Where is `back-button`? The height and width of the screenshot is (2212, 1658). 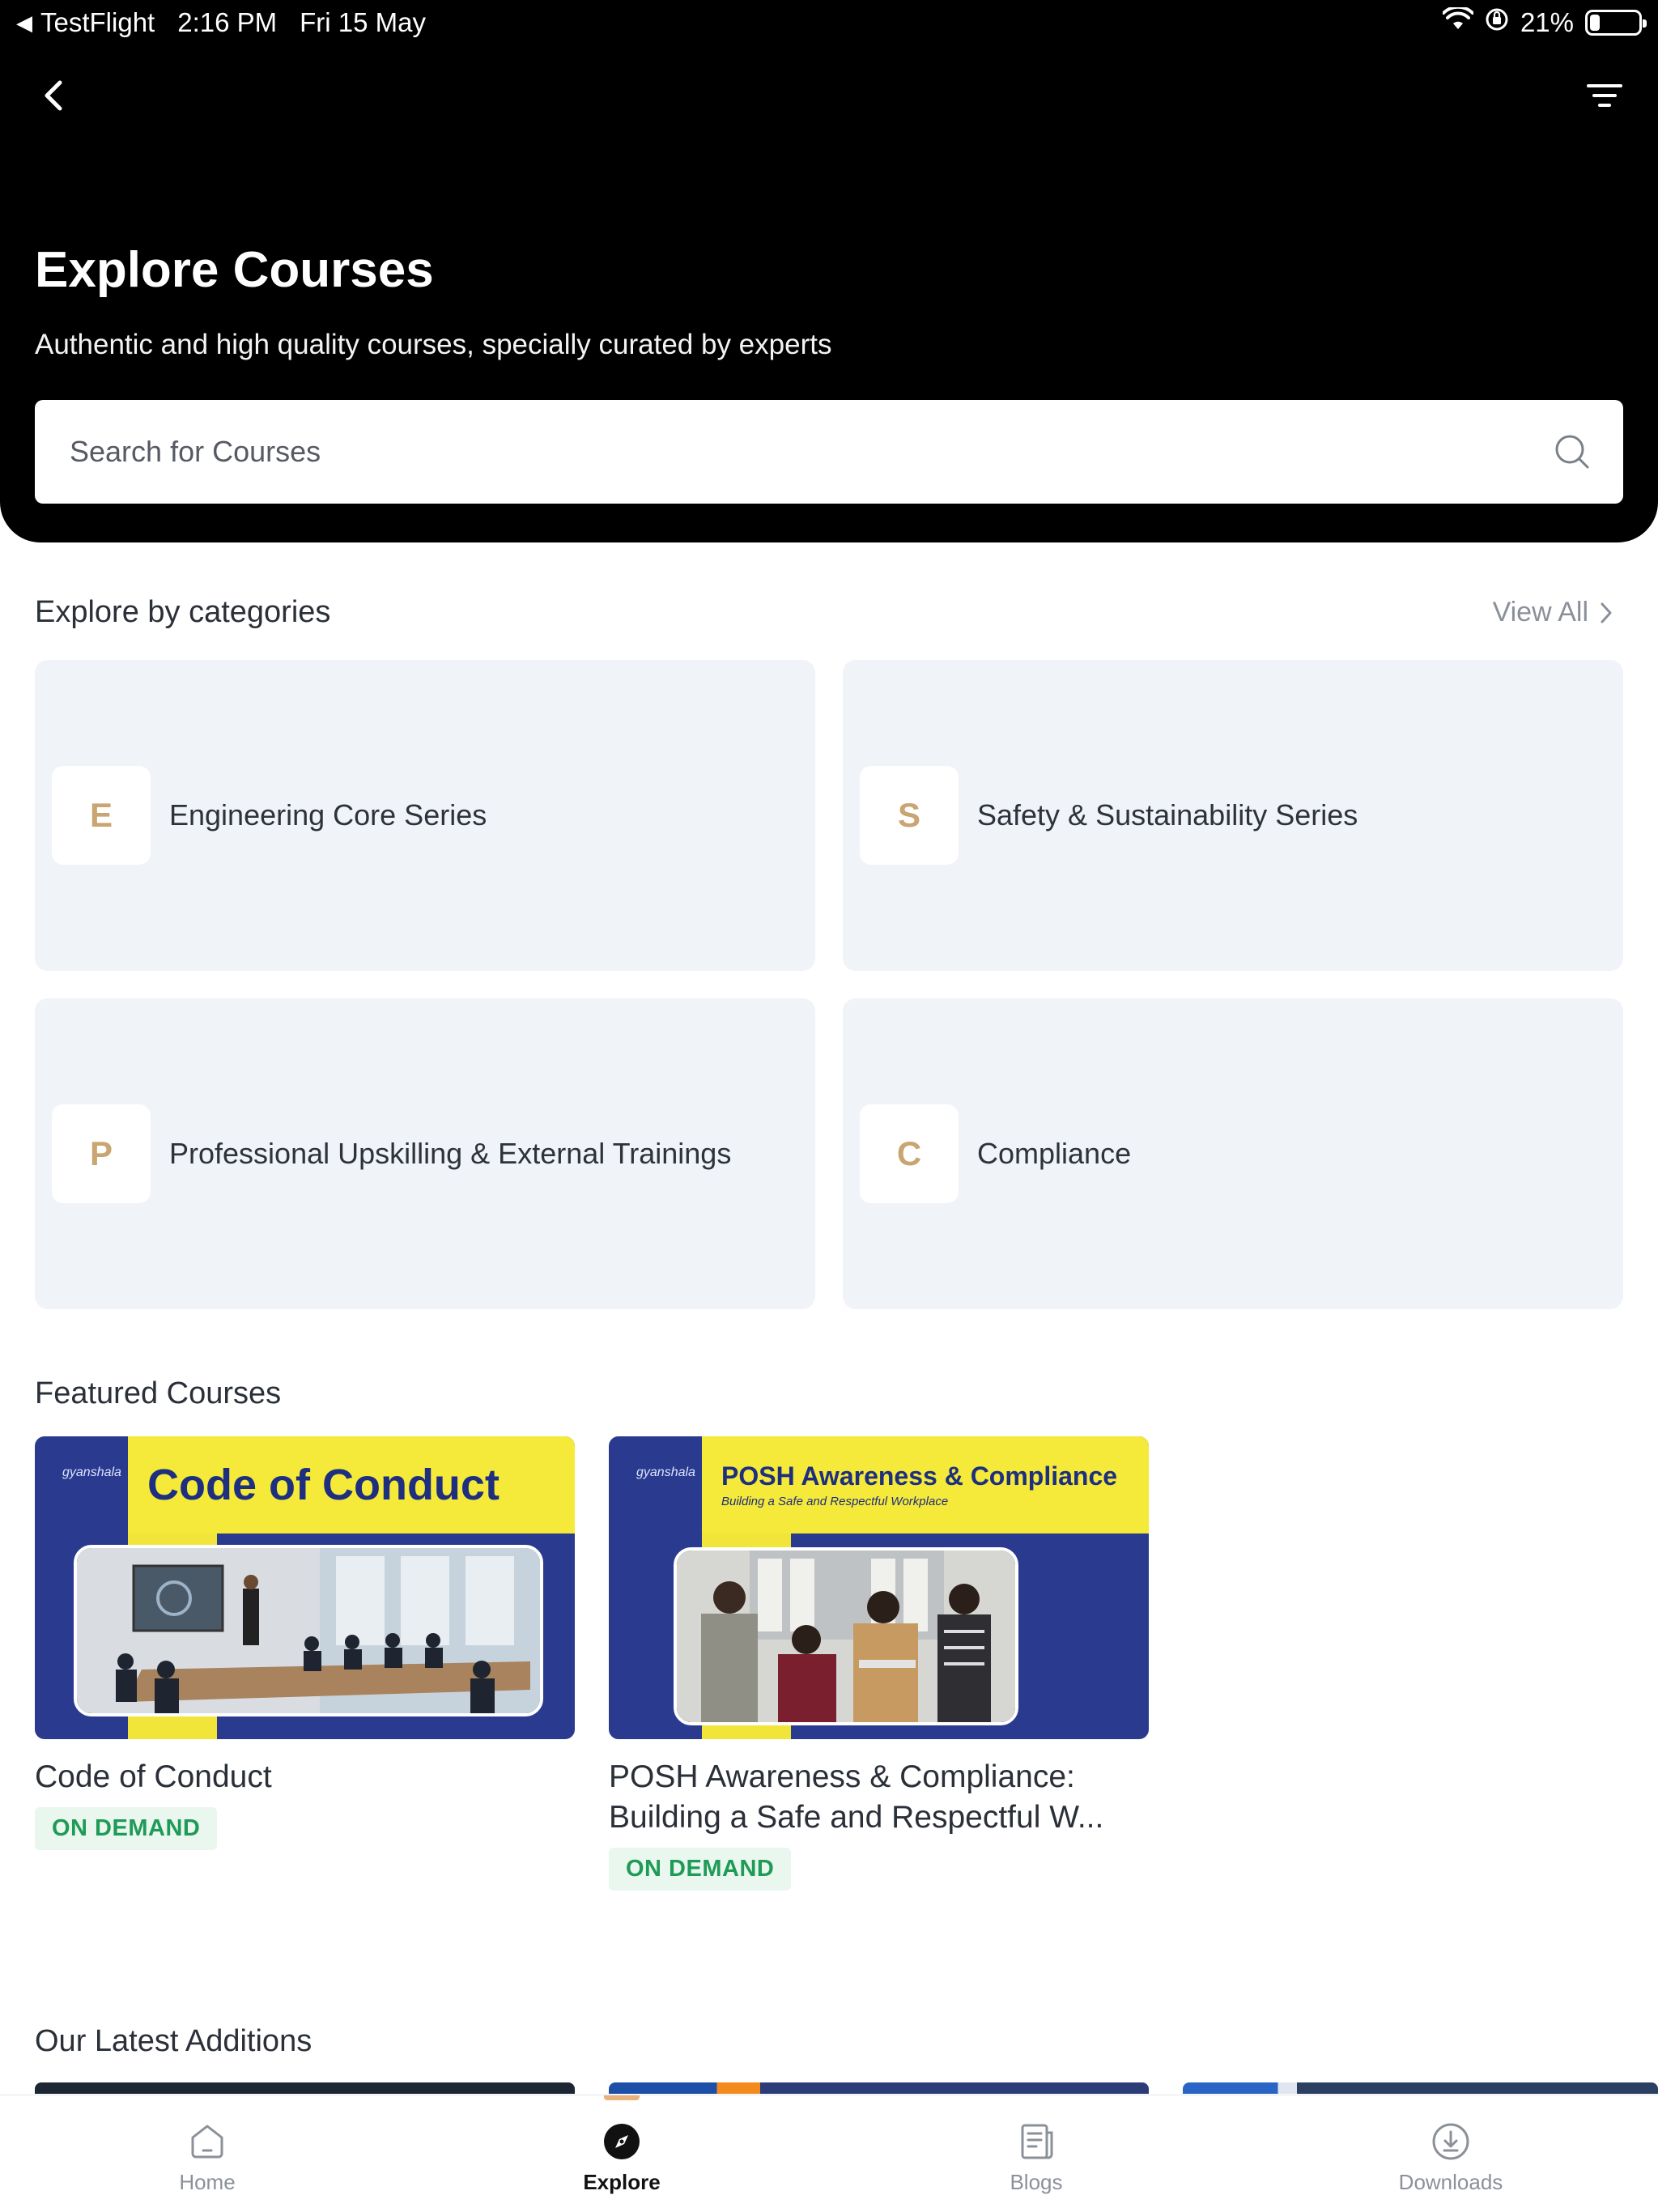
back-button is located at coordinates (53, 96).